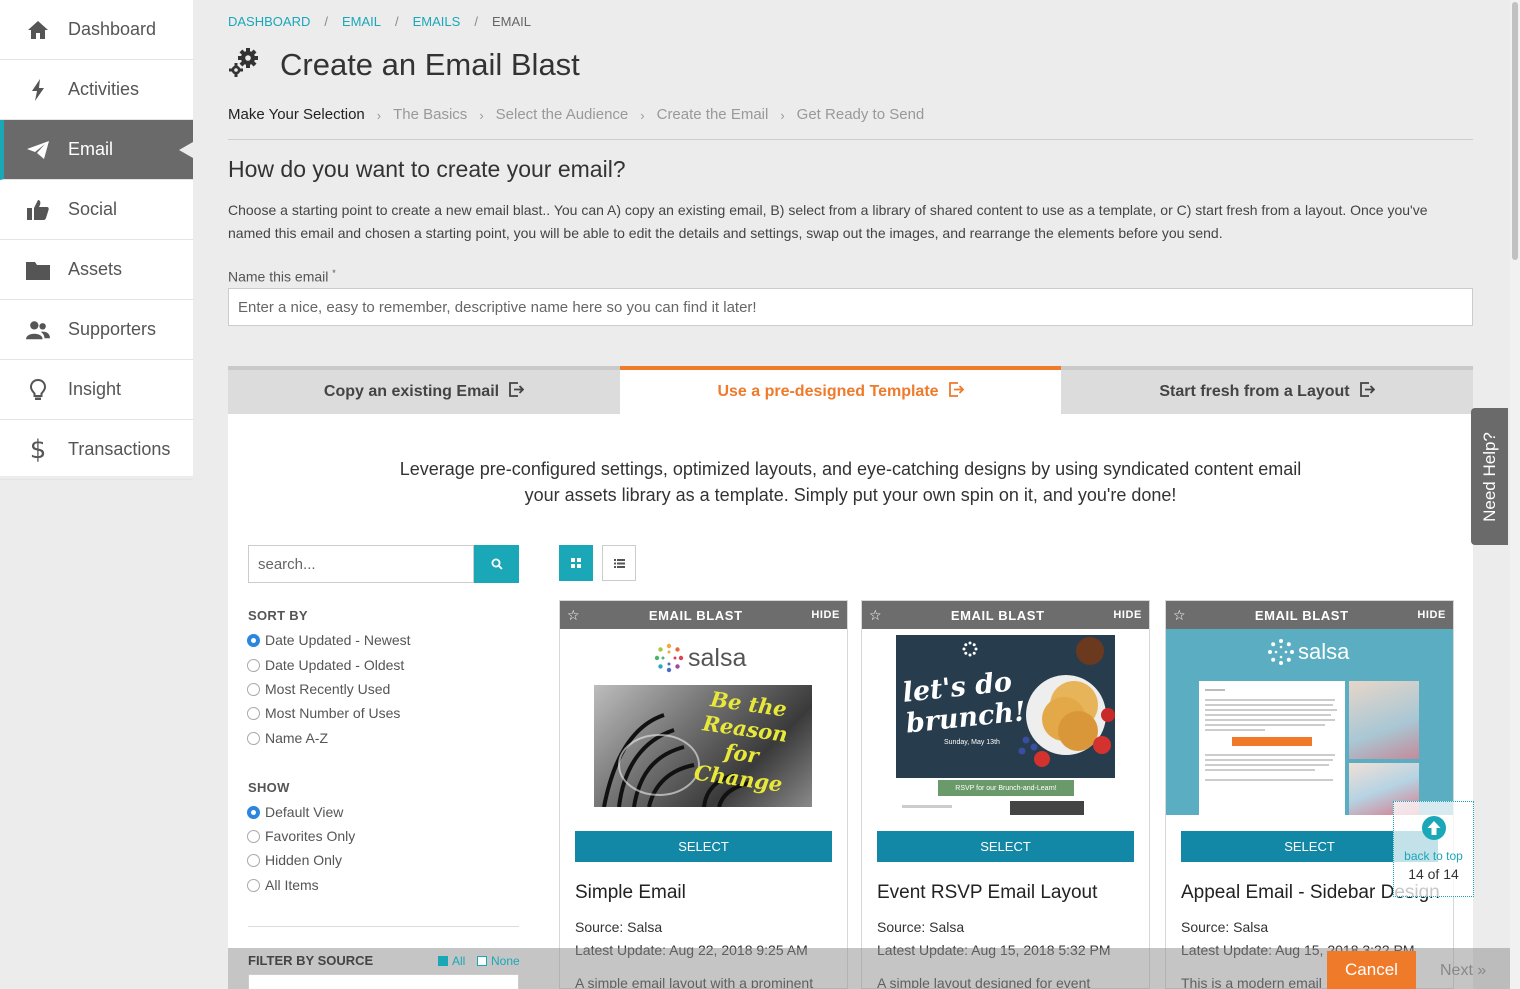 The height and width of the screenshot is (989, 1520). What do you see at coordinates (335, 665) in the screenshot?
I see `option-label: Date Updated - Oldest` at bounding box center [335, 665].